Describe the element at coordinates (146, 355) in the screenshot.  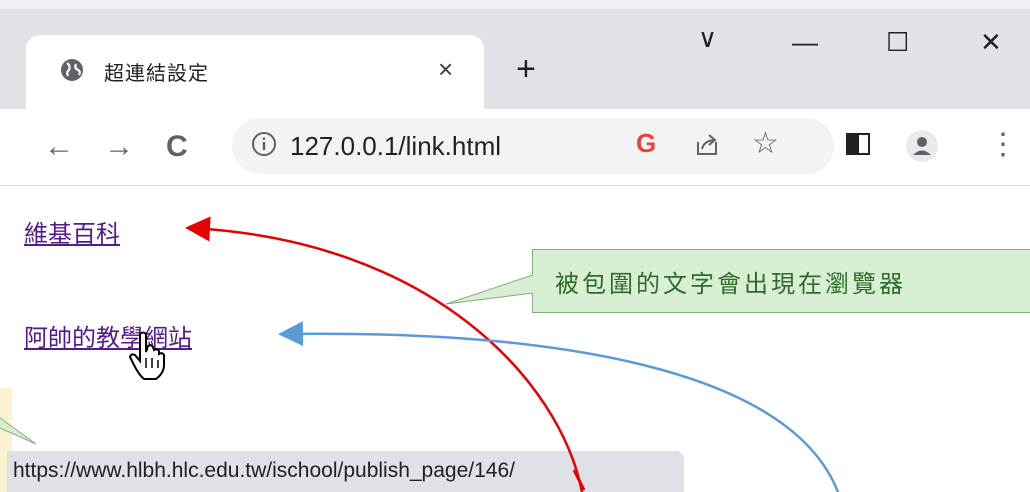
I see `hand-cursor-icon` at that location.